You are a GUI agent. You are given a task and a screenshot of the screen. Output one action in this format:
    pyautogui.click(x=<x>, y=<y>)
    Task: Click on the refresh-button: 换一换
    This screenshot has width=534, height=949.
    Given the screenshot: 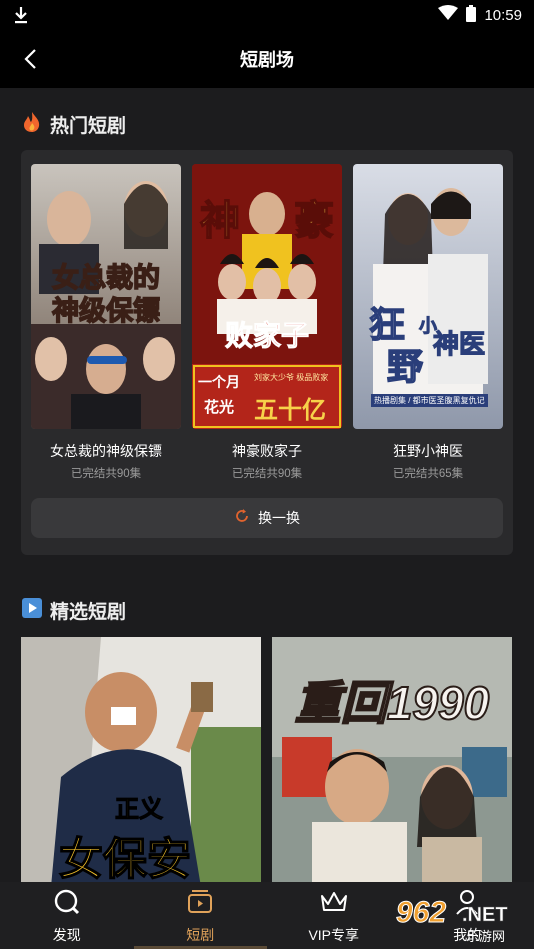 What is the action you would take?
    pyautogui.click(x=267, y=518)
    